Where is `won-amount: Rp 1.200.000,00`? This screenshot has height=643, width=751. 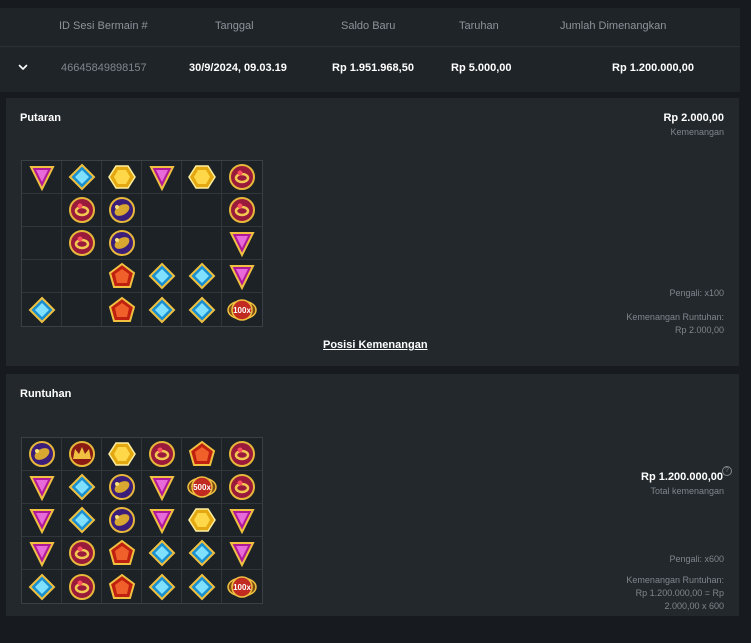
won-amount: Rp 1.200.000,00 is located at coordinates (653, 68).